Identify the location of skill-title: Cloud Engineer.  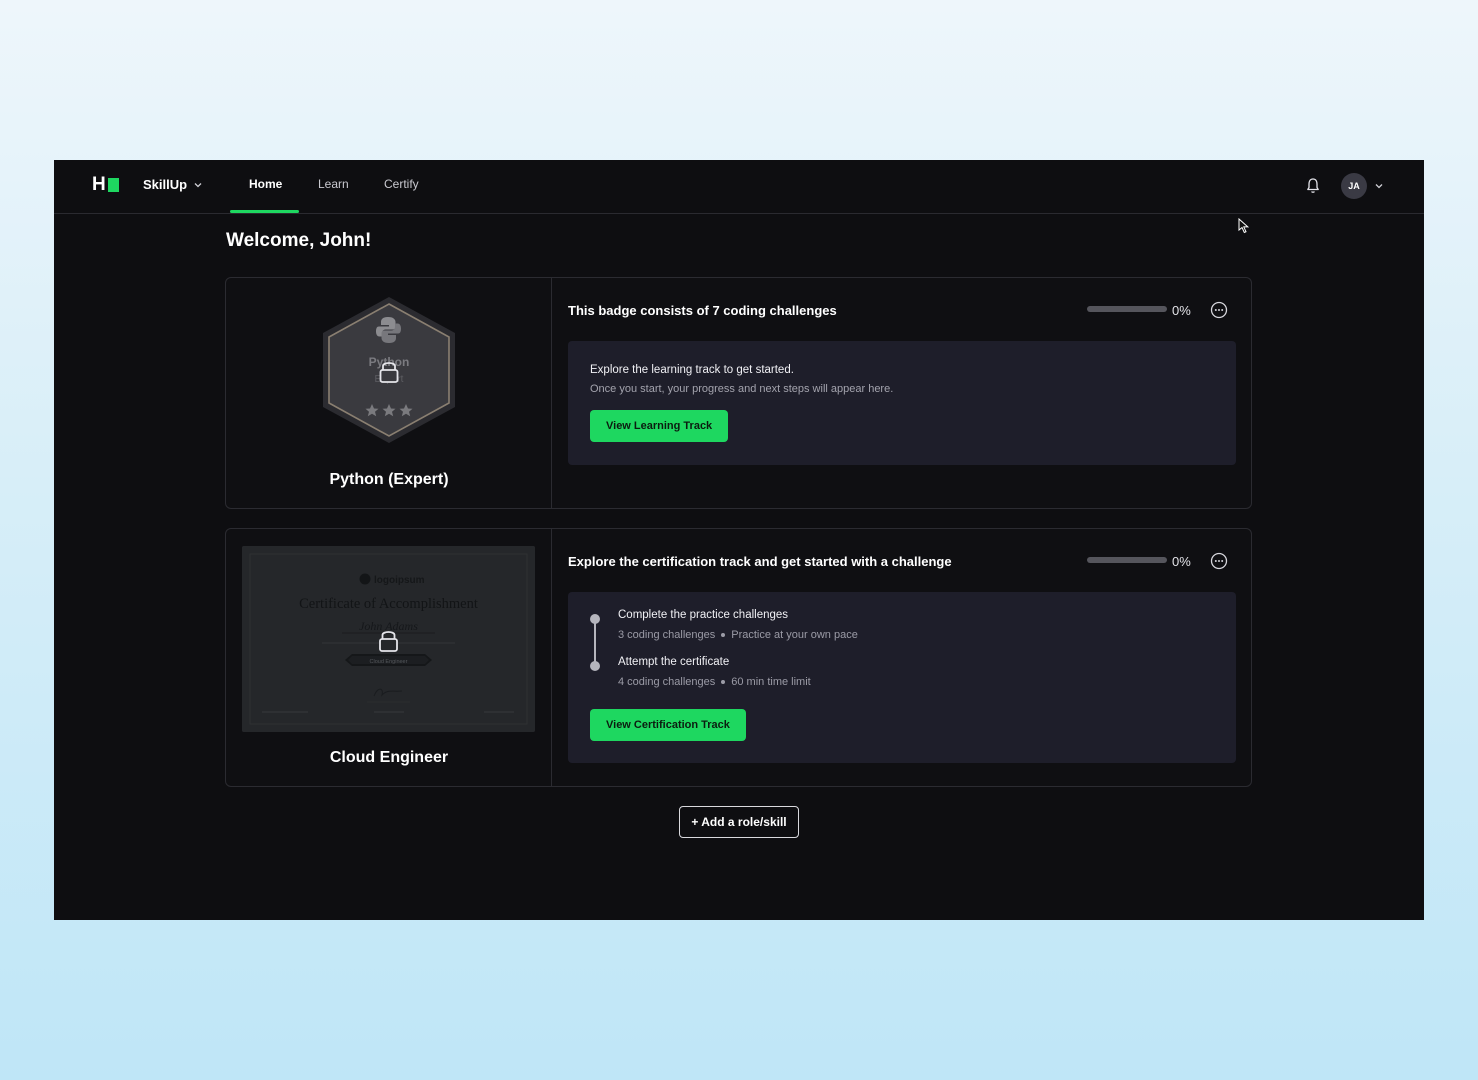
(389, 757).